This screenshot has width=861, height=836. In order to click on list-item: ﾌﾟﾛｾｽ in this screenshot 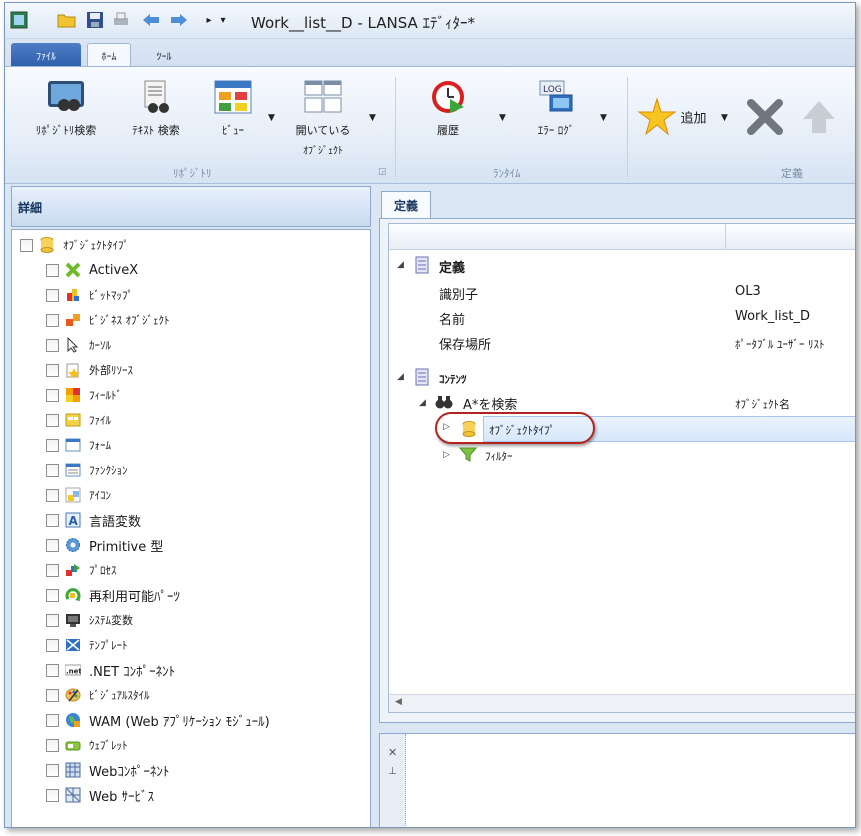, I will do `click(81, 570)`.